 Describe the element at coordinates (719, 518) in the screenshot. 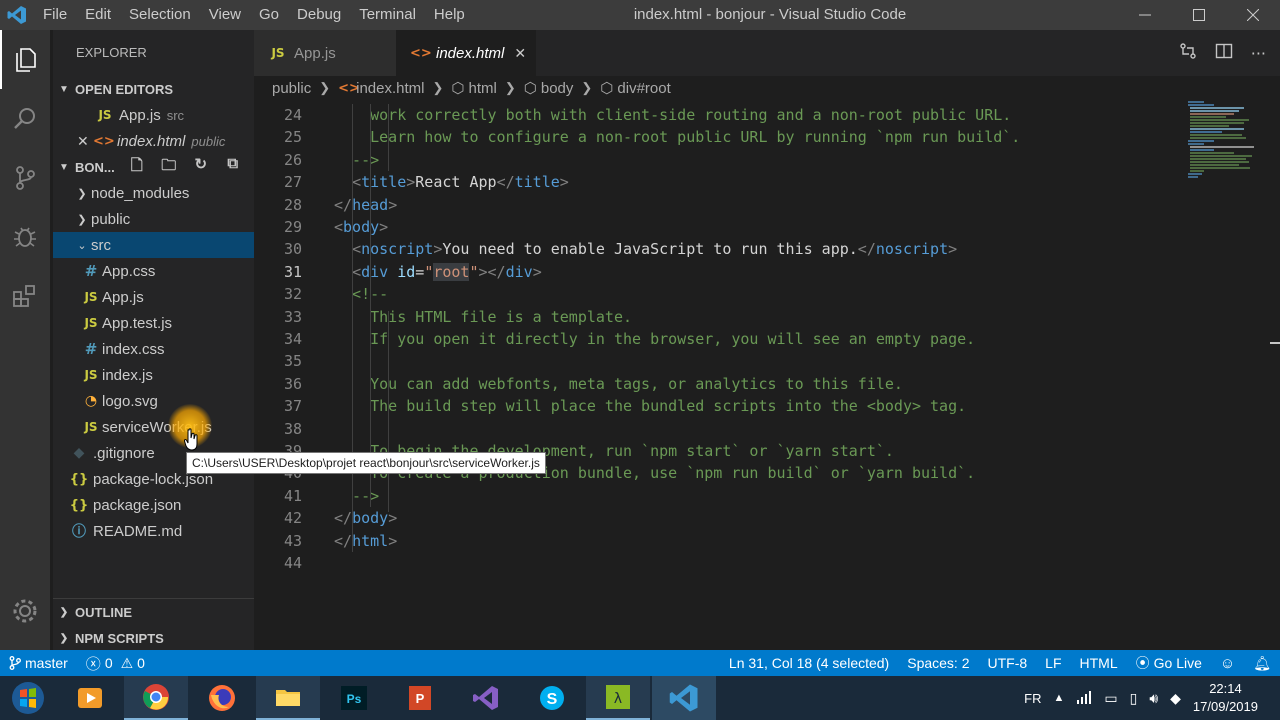

I see `code-line: 42 </body>` at that location.